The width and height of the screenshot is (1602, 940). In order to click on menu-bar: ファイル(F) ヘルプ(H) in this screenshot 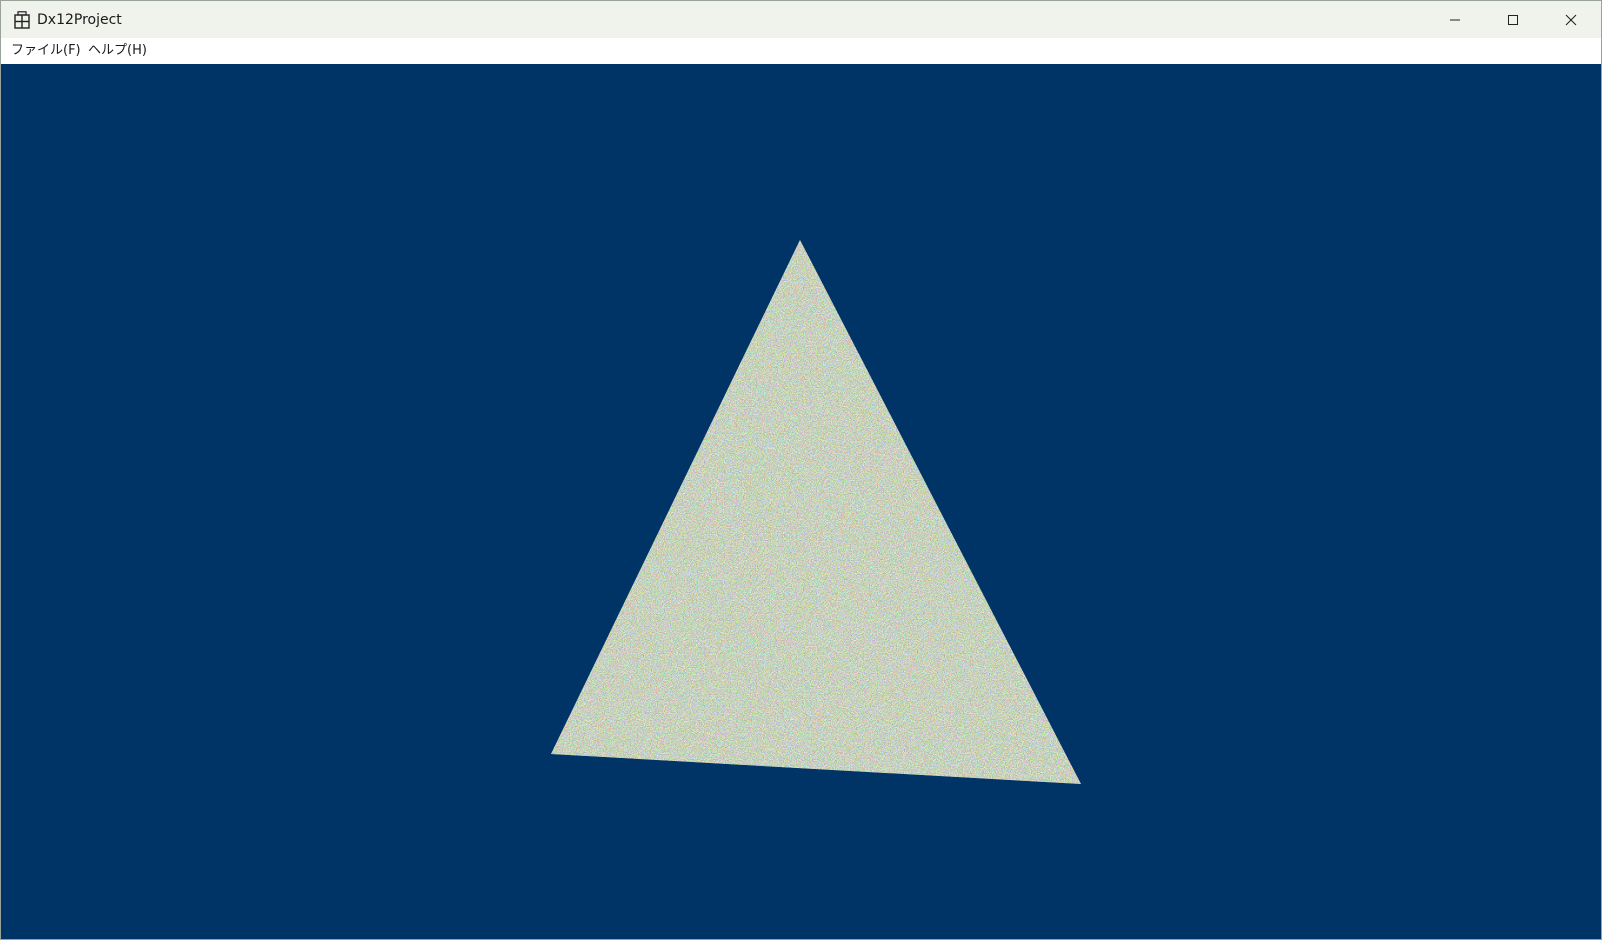, I will do `click(801, 51)`.